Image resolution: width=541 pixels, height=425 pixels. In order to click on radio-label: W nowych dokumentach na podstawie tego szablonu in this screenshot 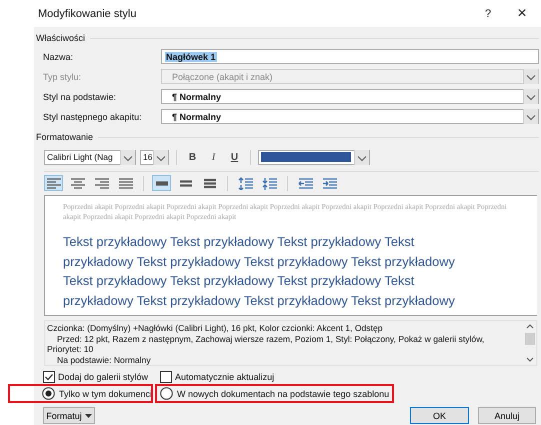, I will do `click(283, 393)`.